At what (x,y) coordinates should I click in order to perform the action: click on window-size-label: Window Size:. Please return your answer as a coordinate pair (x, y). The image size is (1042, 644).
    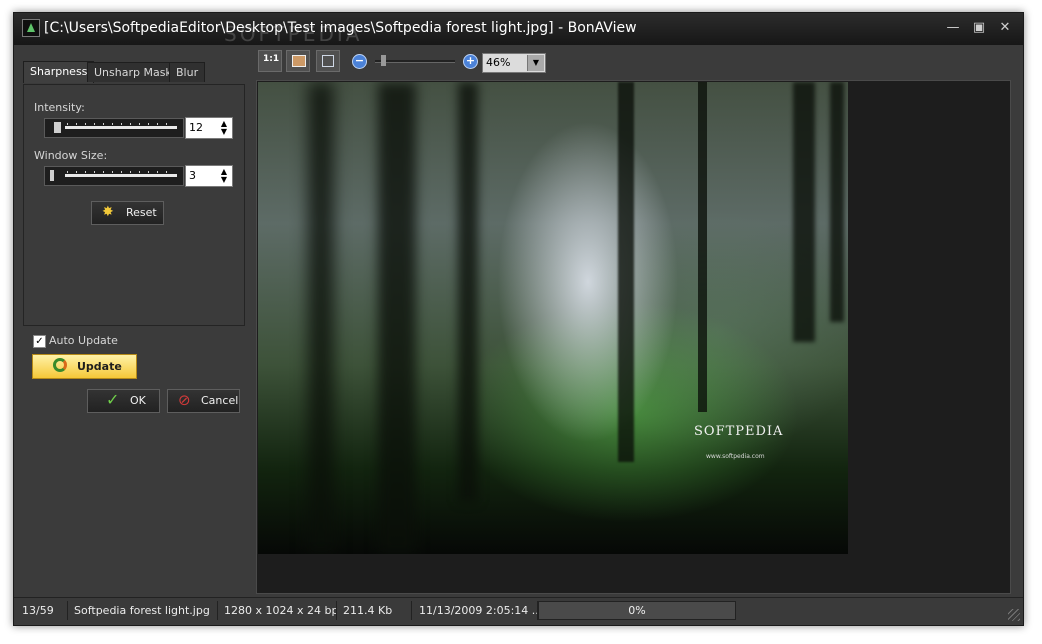
    Looking at the image, I should click on (71, 155).